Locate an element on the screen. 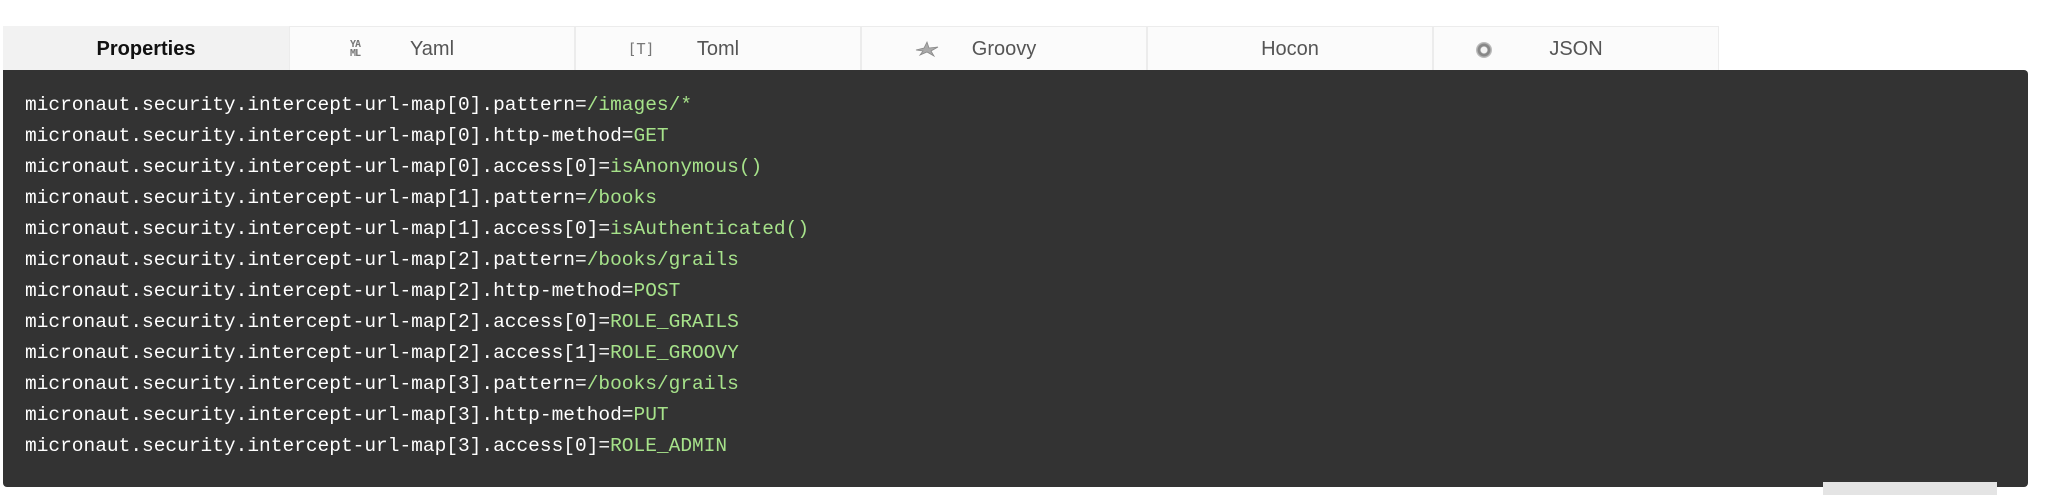  code-value: isAnonymous() is located at coordinates (686, 167).